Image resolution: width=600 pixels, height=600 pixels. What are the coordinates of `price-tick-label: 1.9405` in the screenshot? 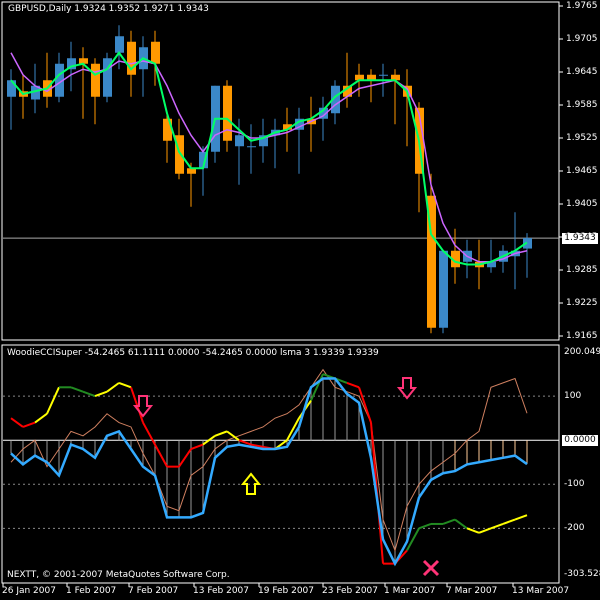 It's located at (582, 204).